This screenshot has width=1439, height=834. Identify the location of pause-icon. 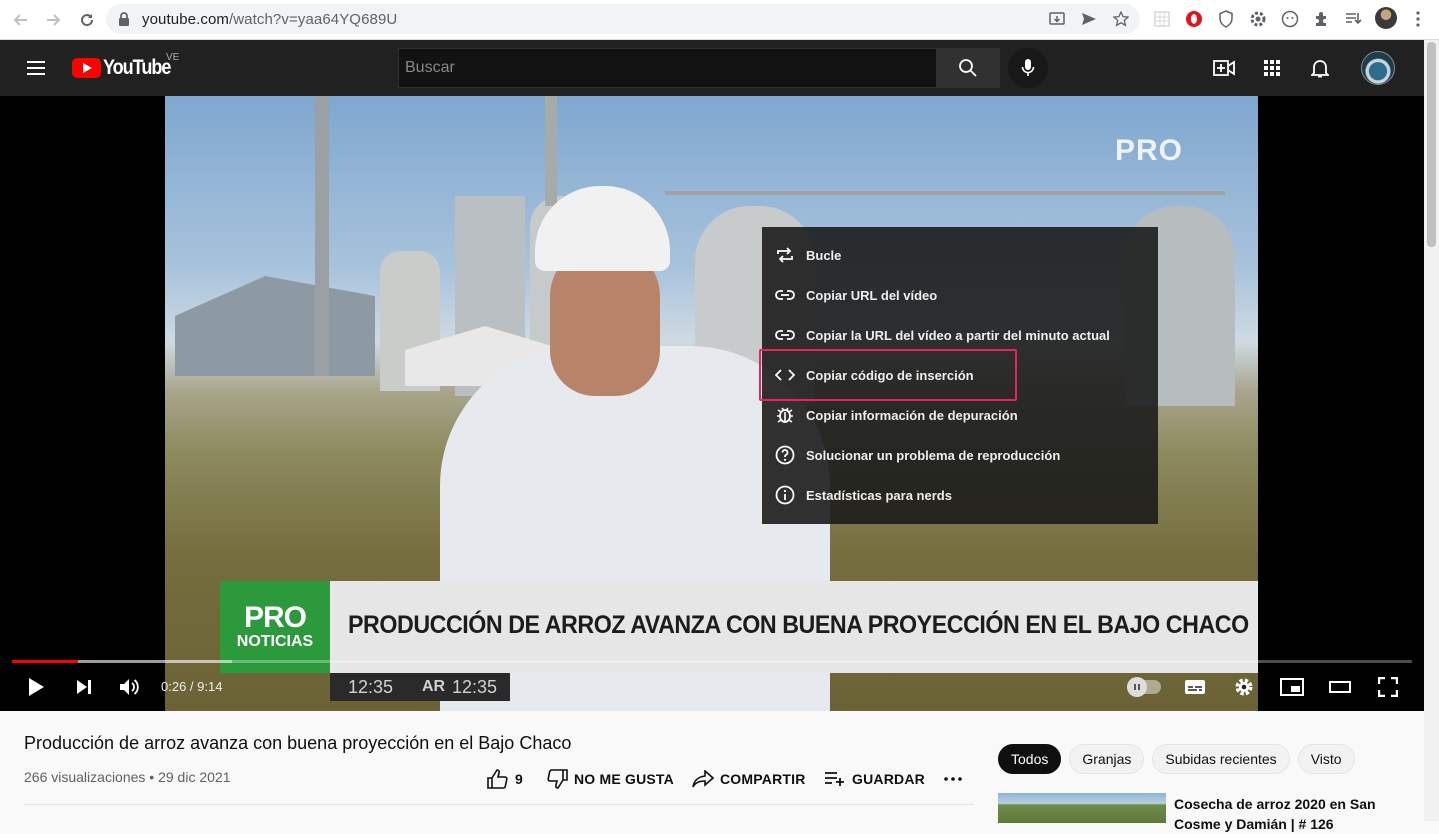
(1137, 687).